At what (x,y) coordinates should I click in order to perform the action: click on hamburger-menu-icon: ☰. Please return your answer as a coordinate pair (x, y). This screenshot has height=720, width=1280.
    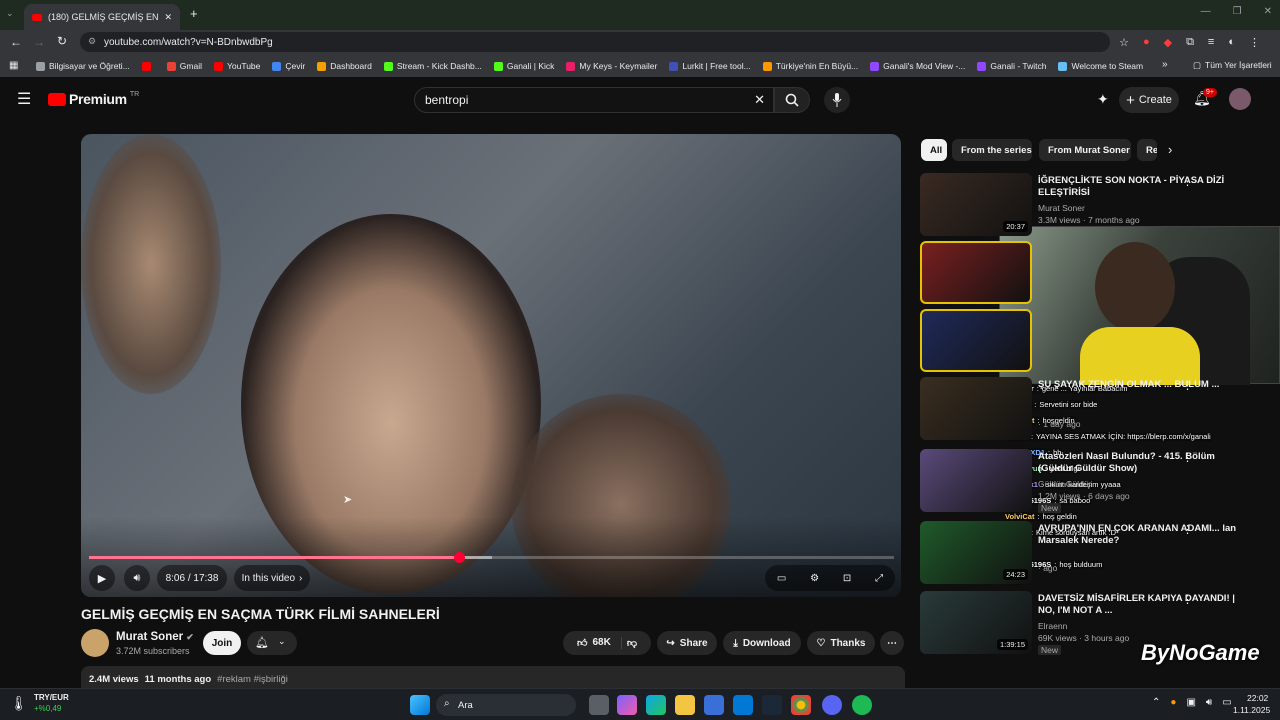
    Looking at the image, I should click on (24, 99).